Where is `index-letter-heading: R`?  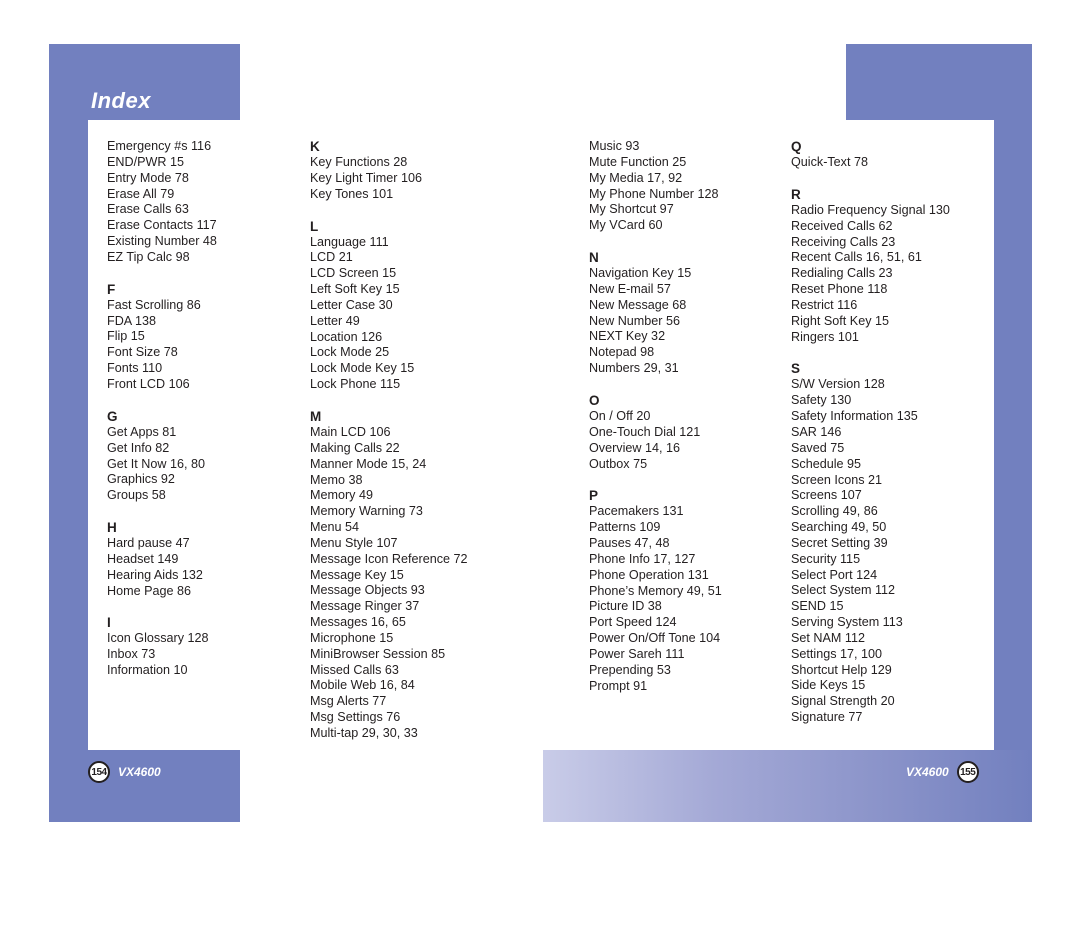 index-letter-heading: R is located at coordinates (796, 194).